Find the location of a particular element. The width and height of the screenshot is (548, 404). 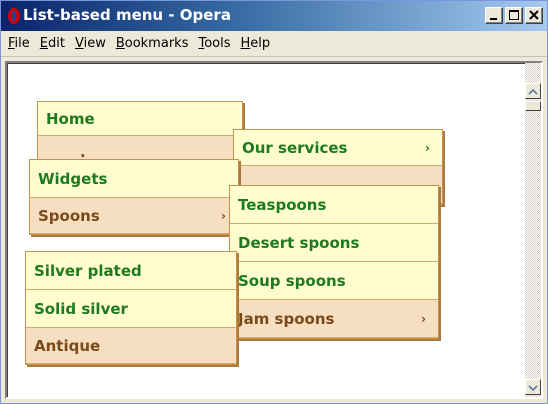

menu-item-jam-spoons: Jam spoons › is located at coordinates (334, 319).